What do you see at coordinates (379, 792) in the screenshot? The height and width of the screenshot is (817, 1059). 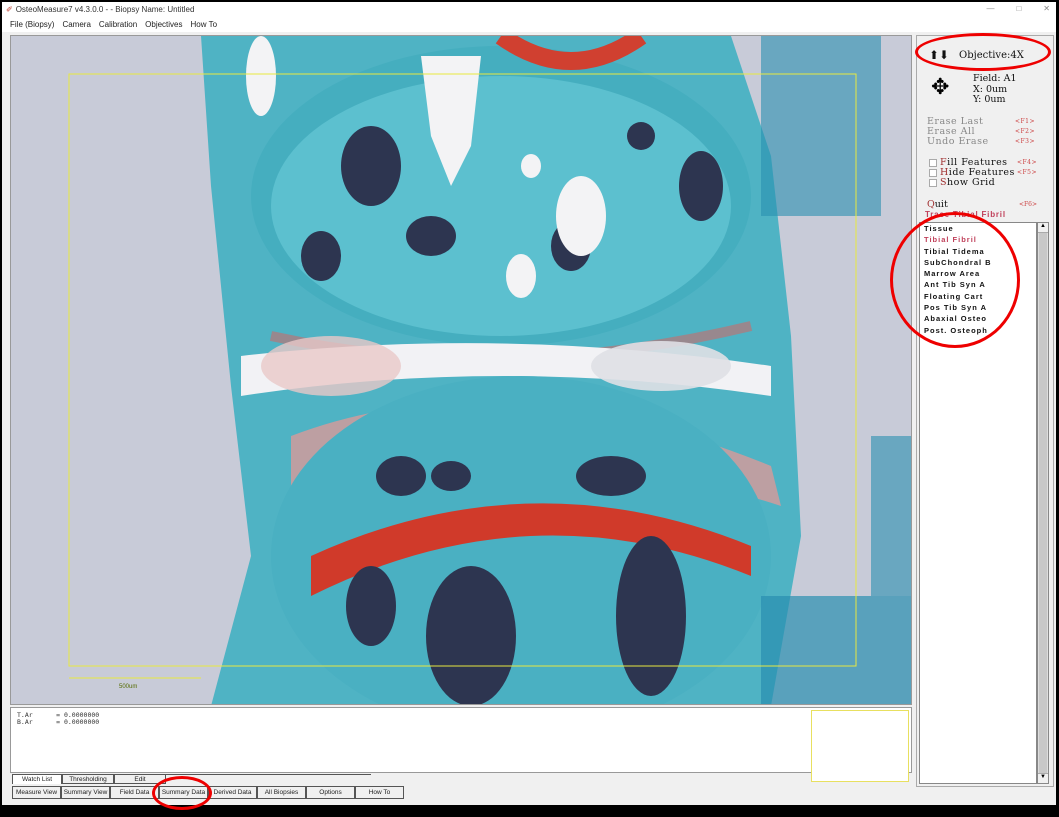 I see `tab-how-to: How To` at bounding box center [379, 792].